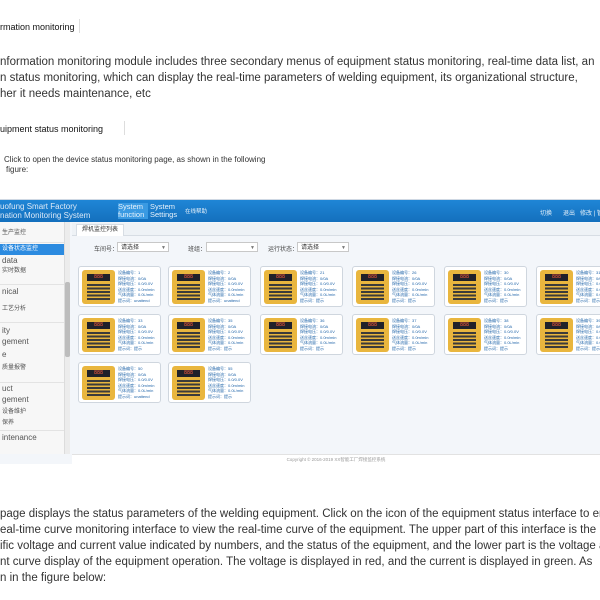 The height and width of the screenshot is (600, 600). I want to click on sidebar-item: e, so click(32, 355).